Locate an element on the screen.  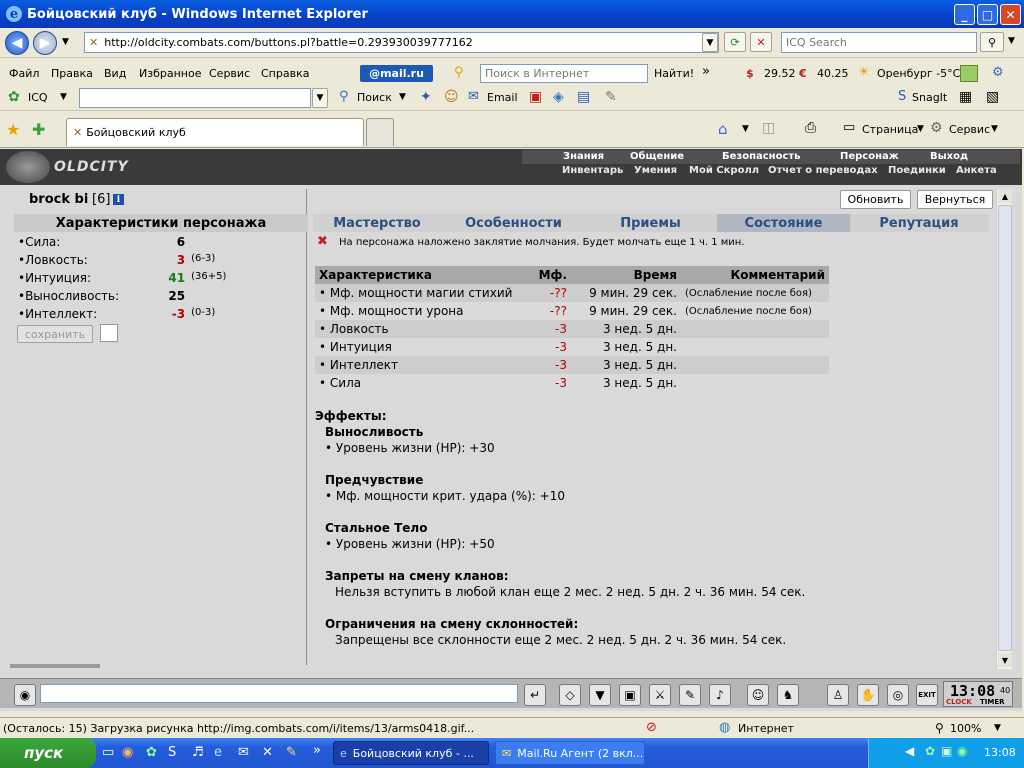
hands-icon: ✋ is located at coordinates (868, 695).